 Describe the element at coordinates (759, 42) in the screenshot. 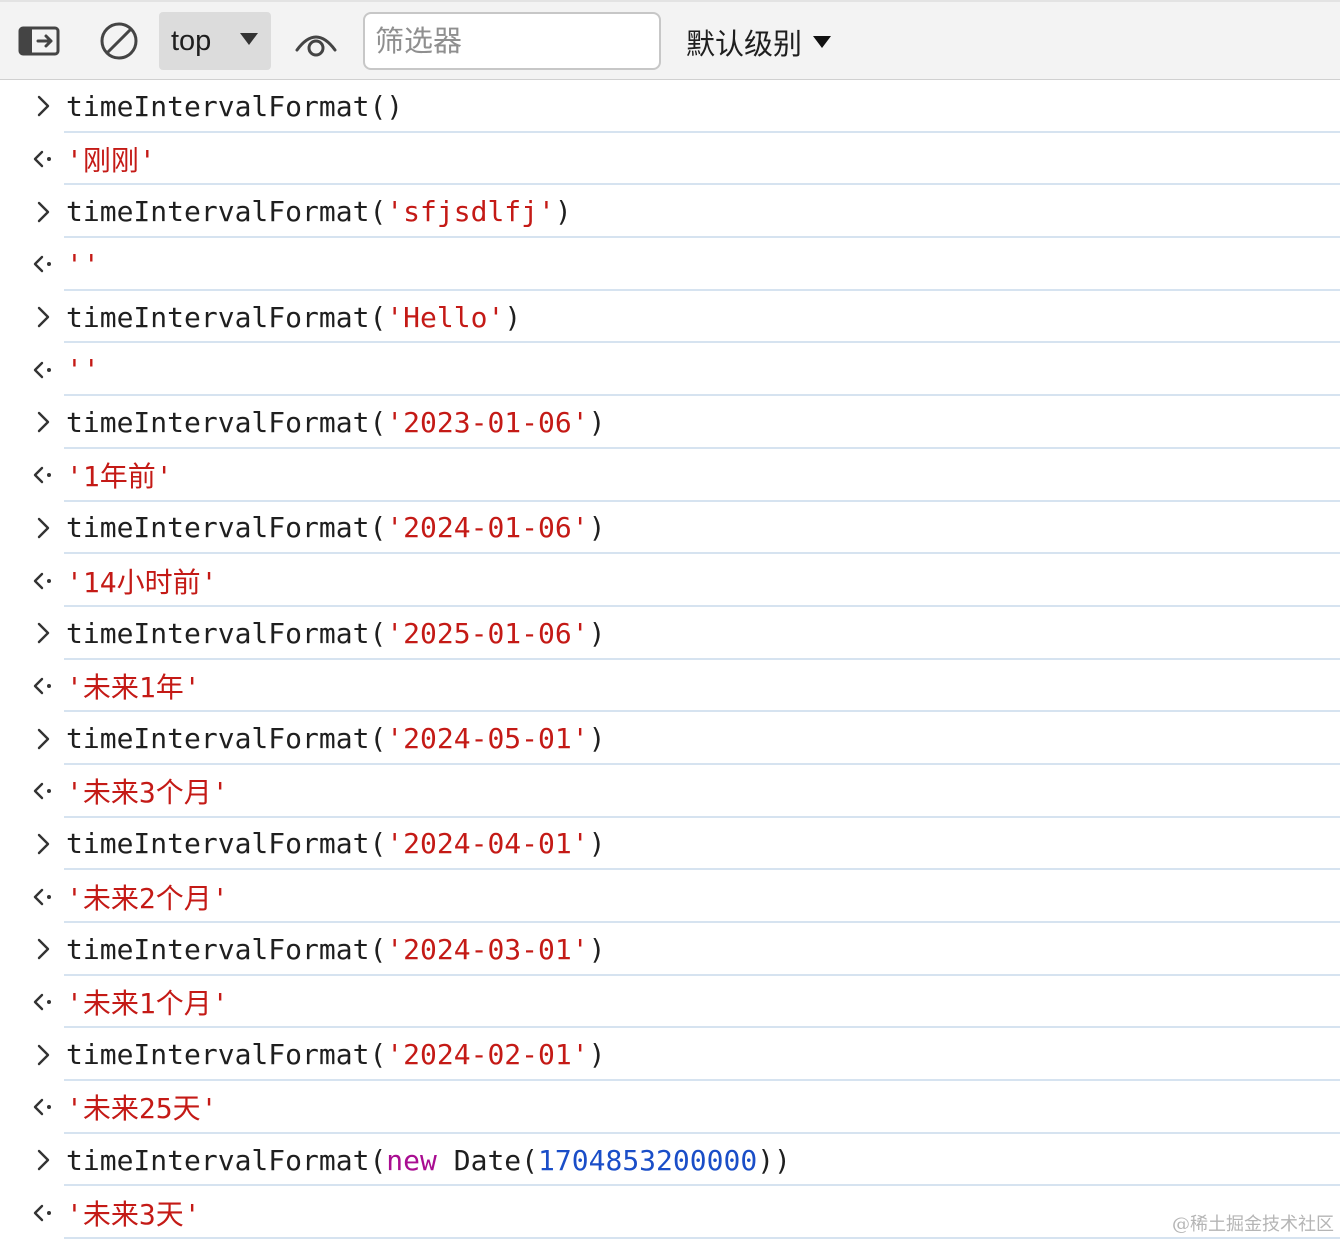

I see `log-level-dropdown: 默认级别` at that location.